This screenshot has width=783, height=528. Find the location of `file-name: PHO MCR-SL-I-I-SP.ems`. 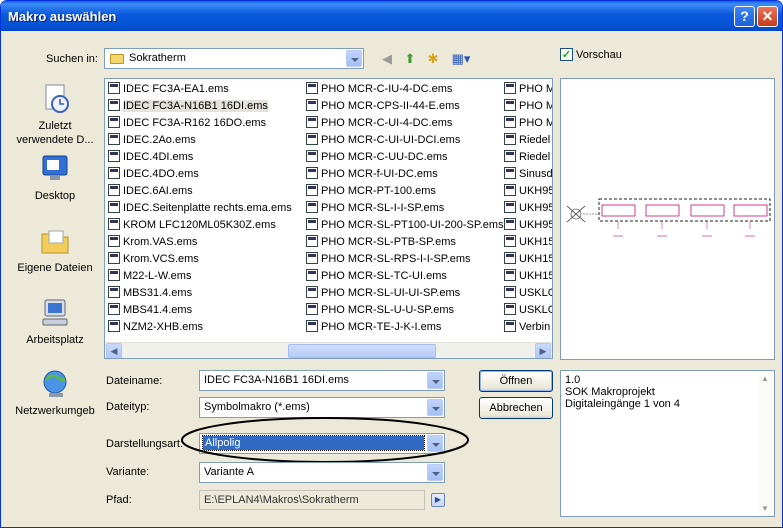

file-name: PHO MCR-SL-I-I-SP.ems is located at coordinates (383, 208).